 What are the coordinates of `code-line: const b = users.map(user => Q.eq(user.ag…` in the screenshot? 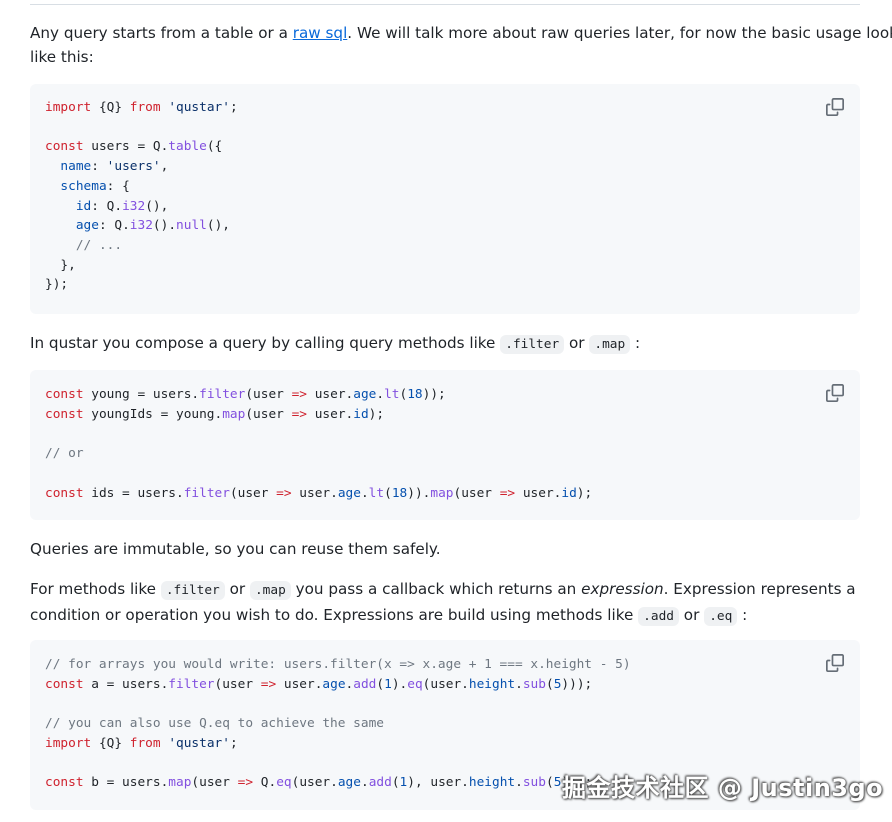 It's located at (319, 783).